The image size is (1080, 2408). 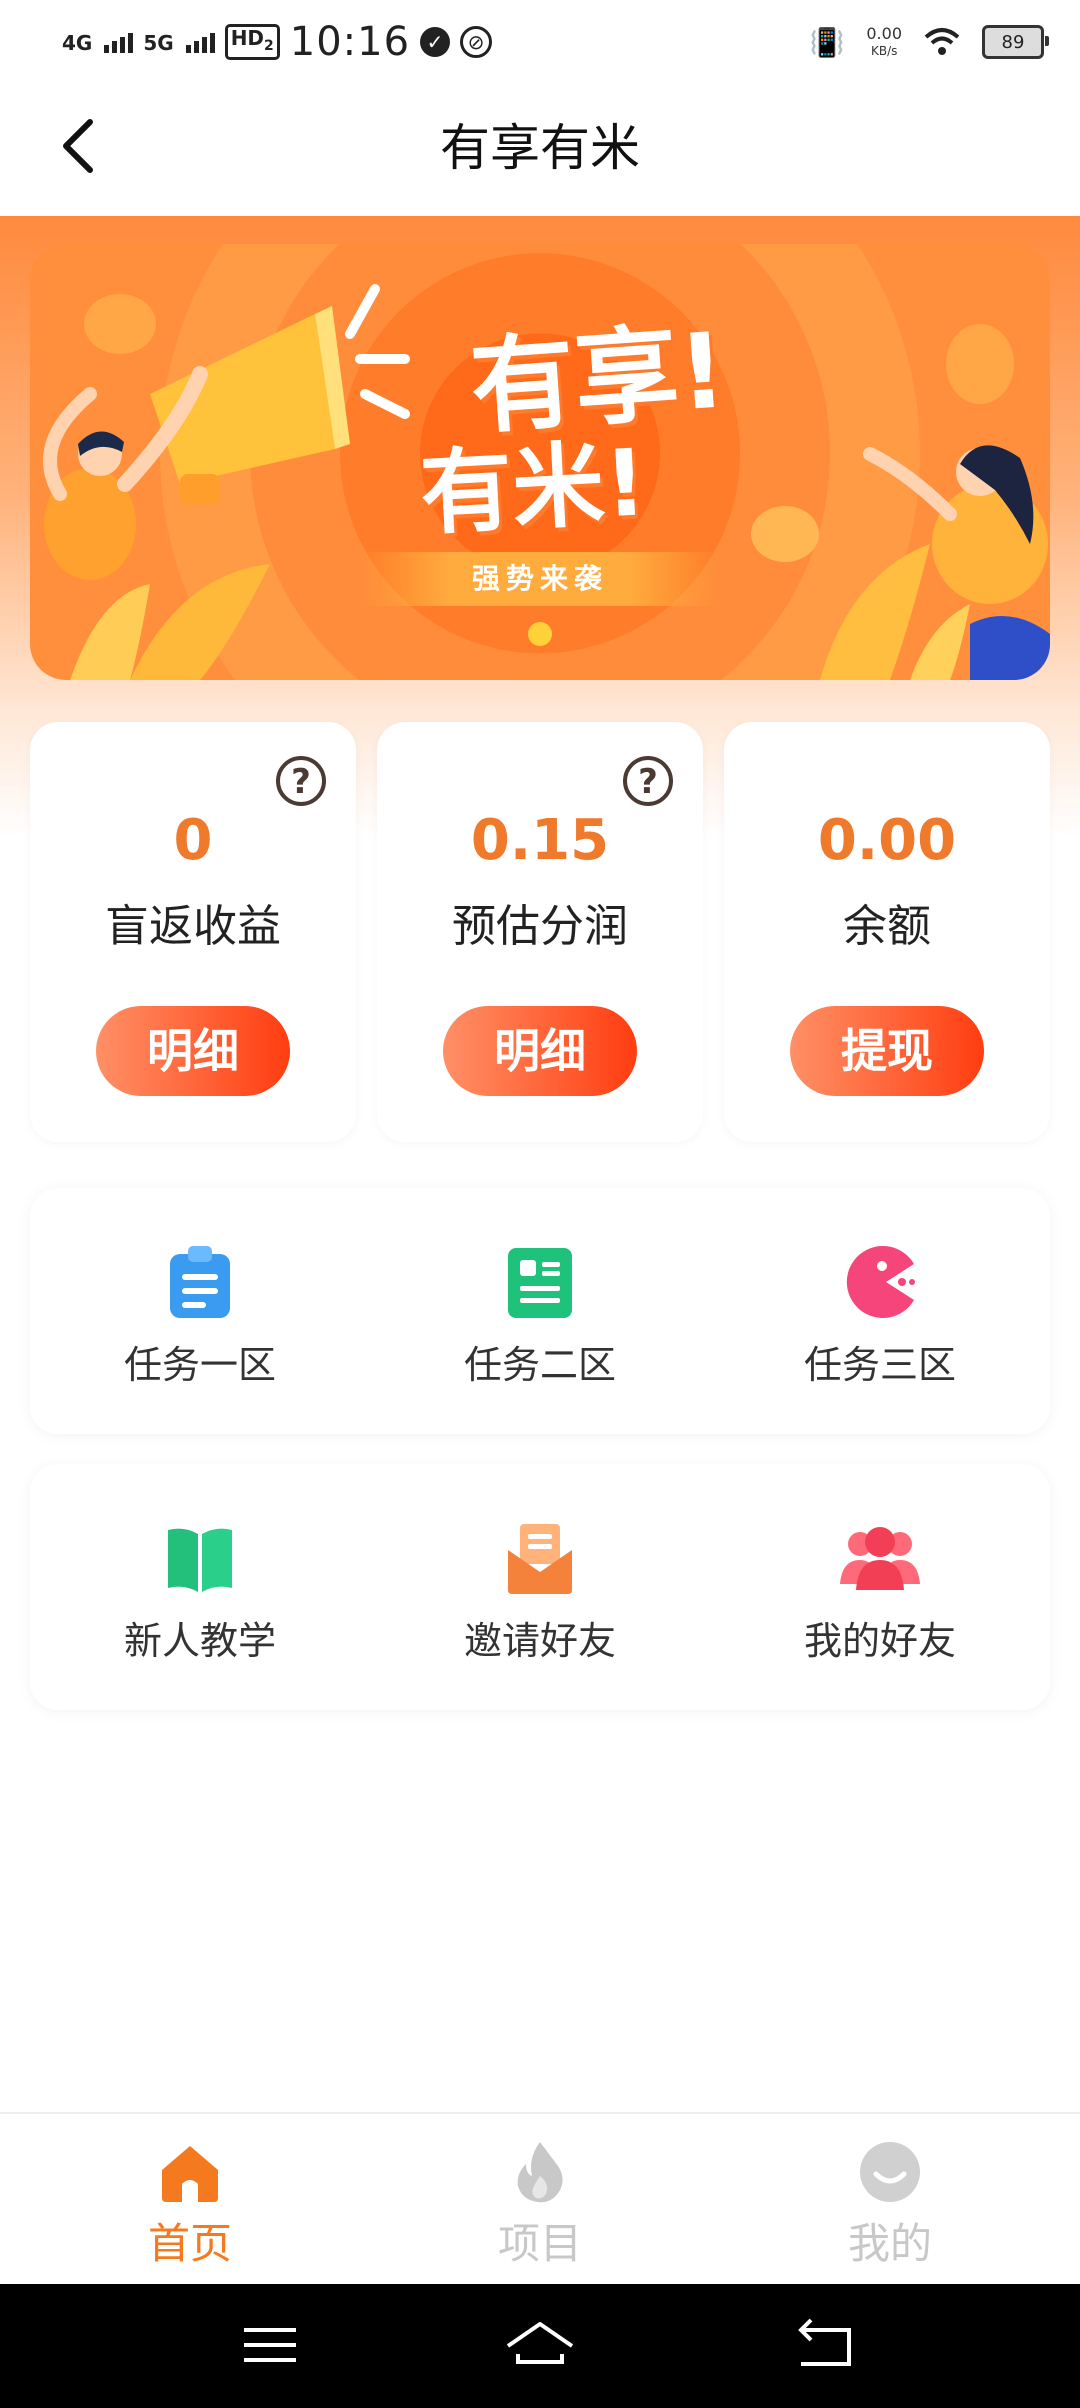 What do you see at coordinates (199, 1641) in the screenshot?
I see `tool-label: 新人教学` at bounding box center [199, 1641].